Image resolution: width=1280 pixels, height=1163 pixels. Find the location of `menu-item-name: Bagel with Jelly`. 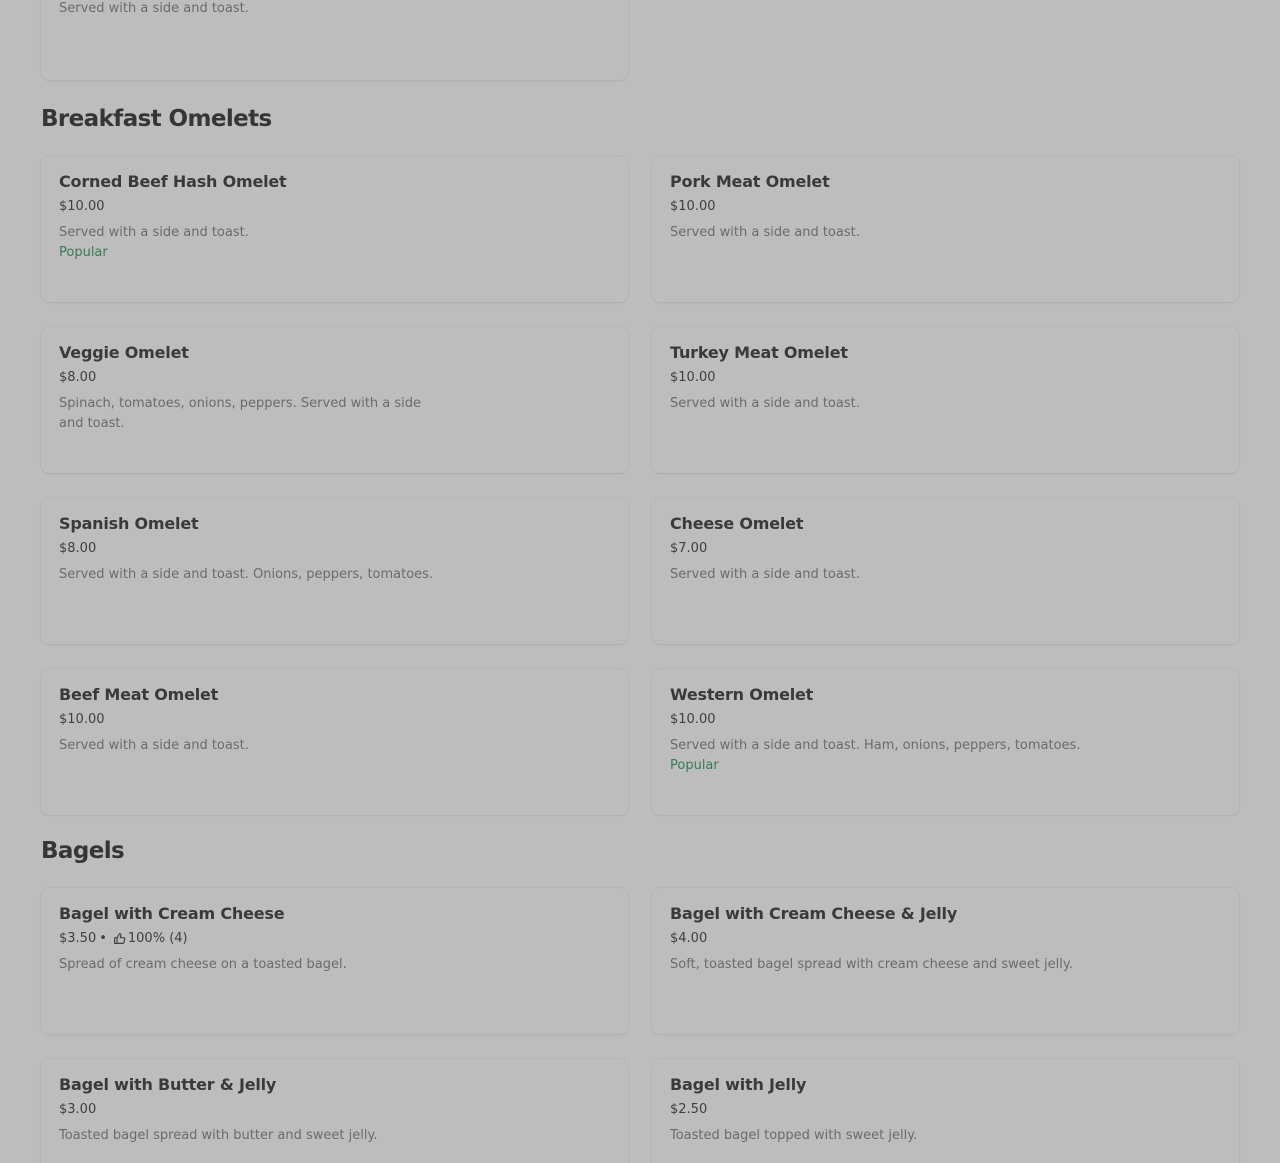

menu-item-name: Bagel with Jelly is located at coordinates (738, 1084).